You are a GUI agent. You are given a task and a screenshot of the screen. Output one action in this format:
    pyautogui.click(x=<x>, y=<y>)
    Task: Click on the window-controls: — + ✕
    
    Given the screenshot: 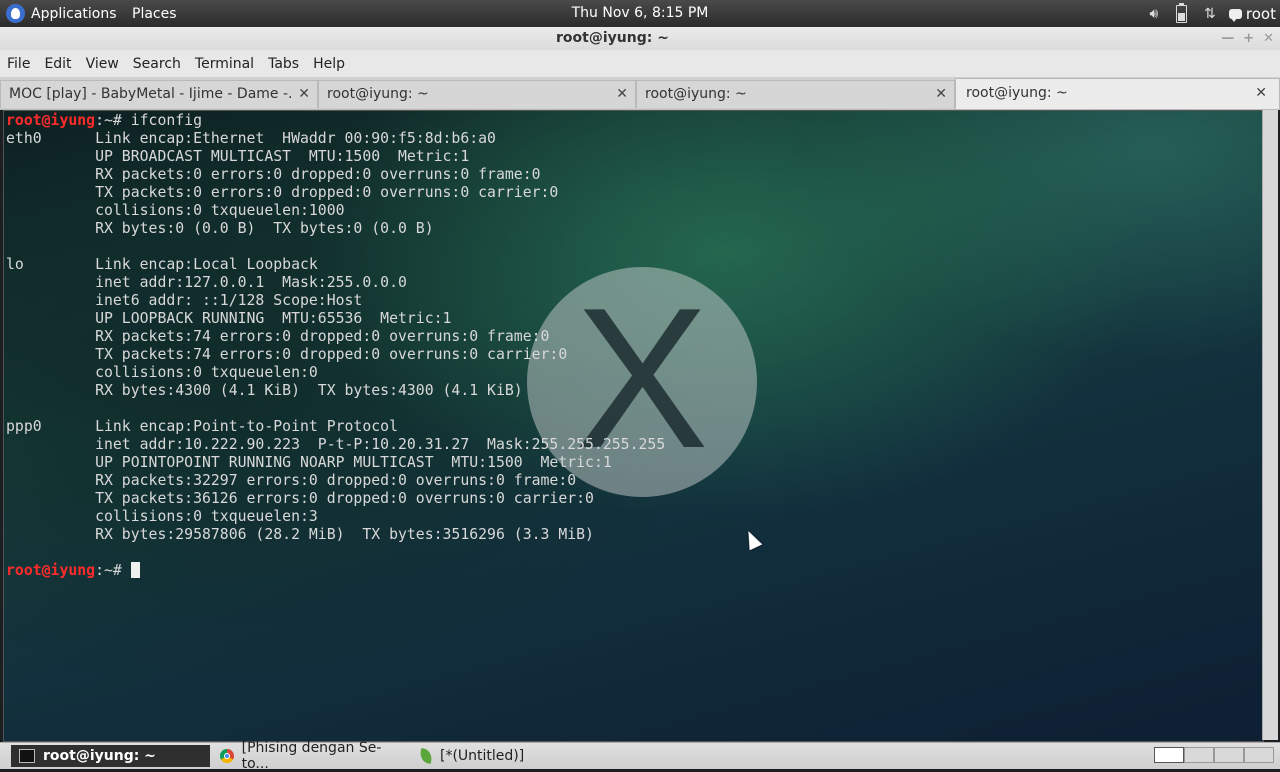 What is the action you would take?
    pyautogui.click(x=1247, y=38)
    